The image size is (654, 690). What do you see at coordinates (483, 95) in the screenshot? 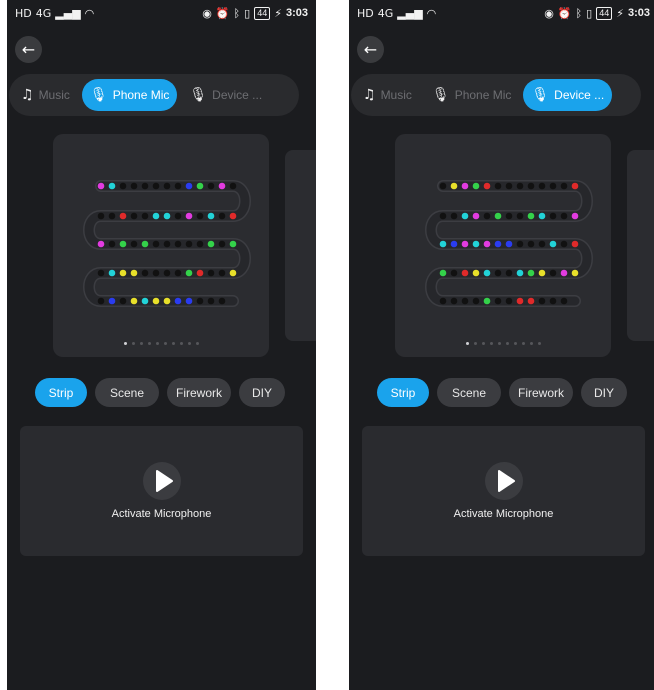
I see `tab-phone-mic-label: Phone Mic` at bounding box center [483, 95].